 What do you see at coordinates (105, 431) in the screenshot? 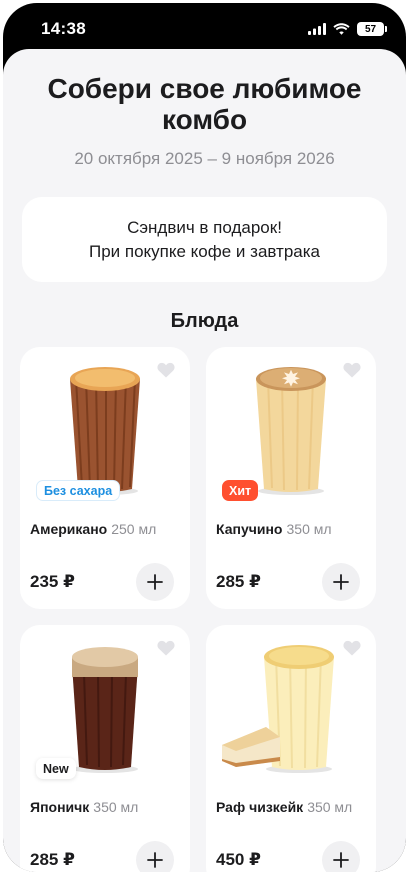
I see `americano-image` at bounding box center [105, 431].